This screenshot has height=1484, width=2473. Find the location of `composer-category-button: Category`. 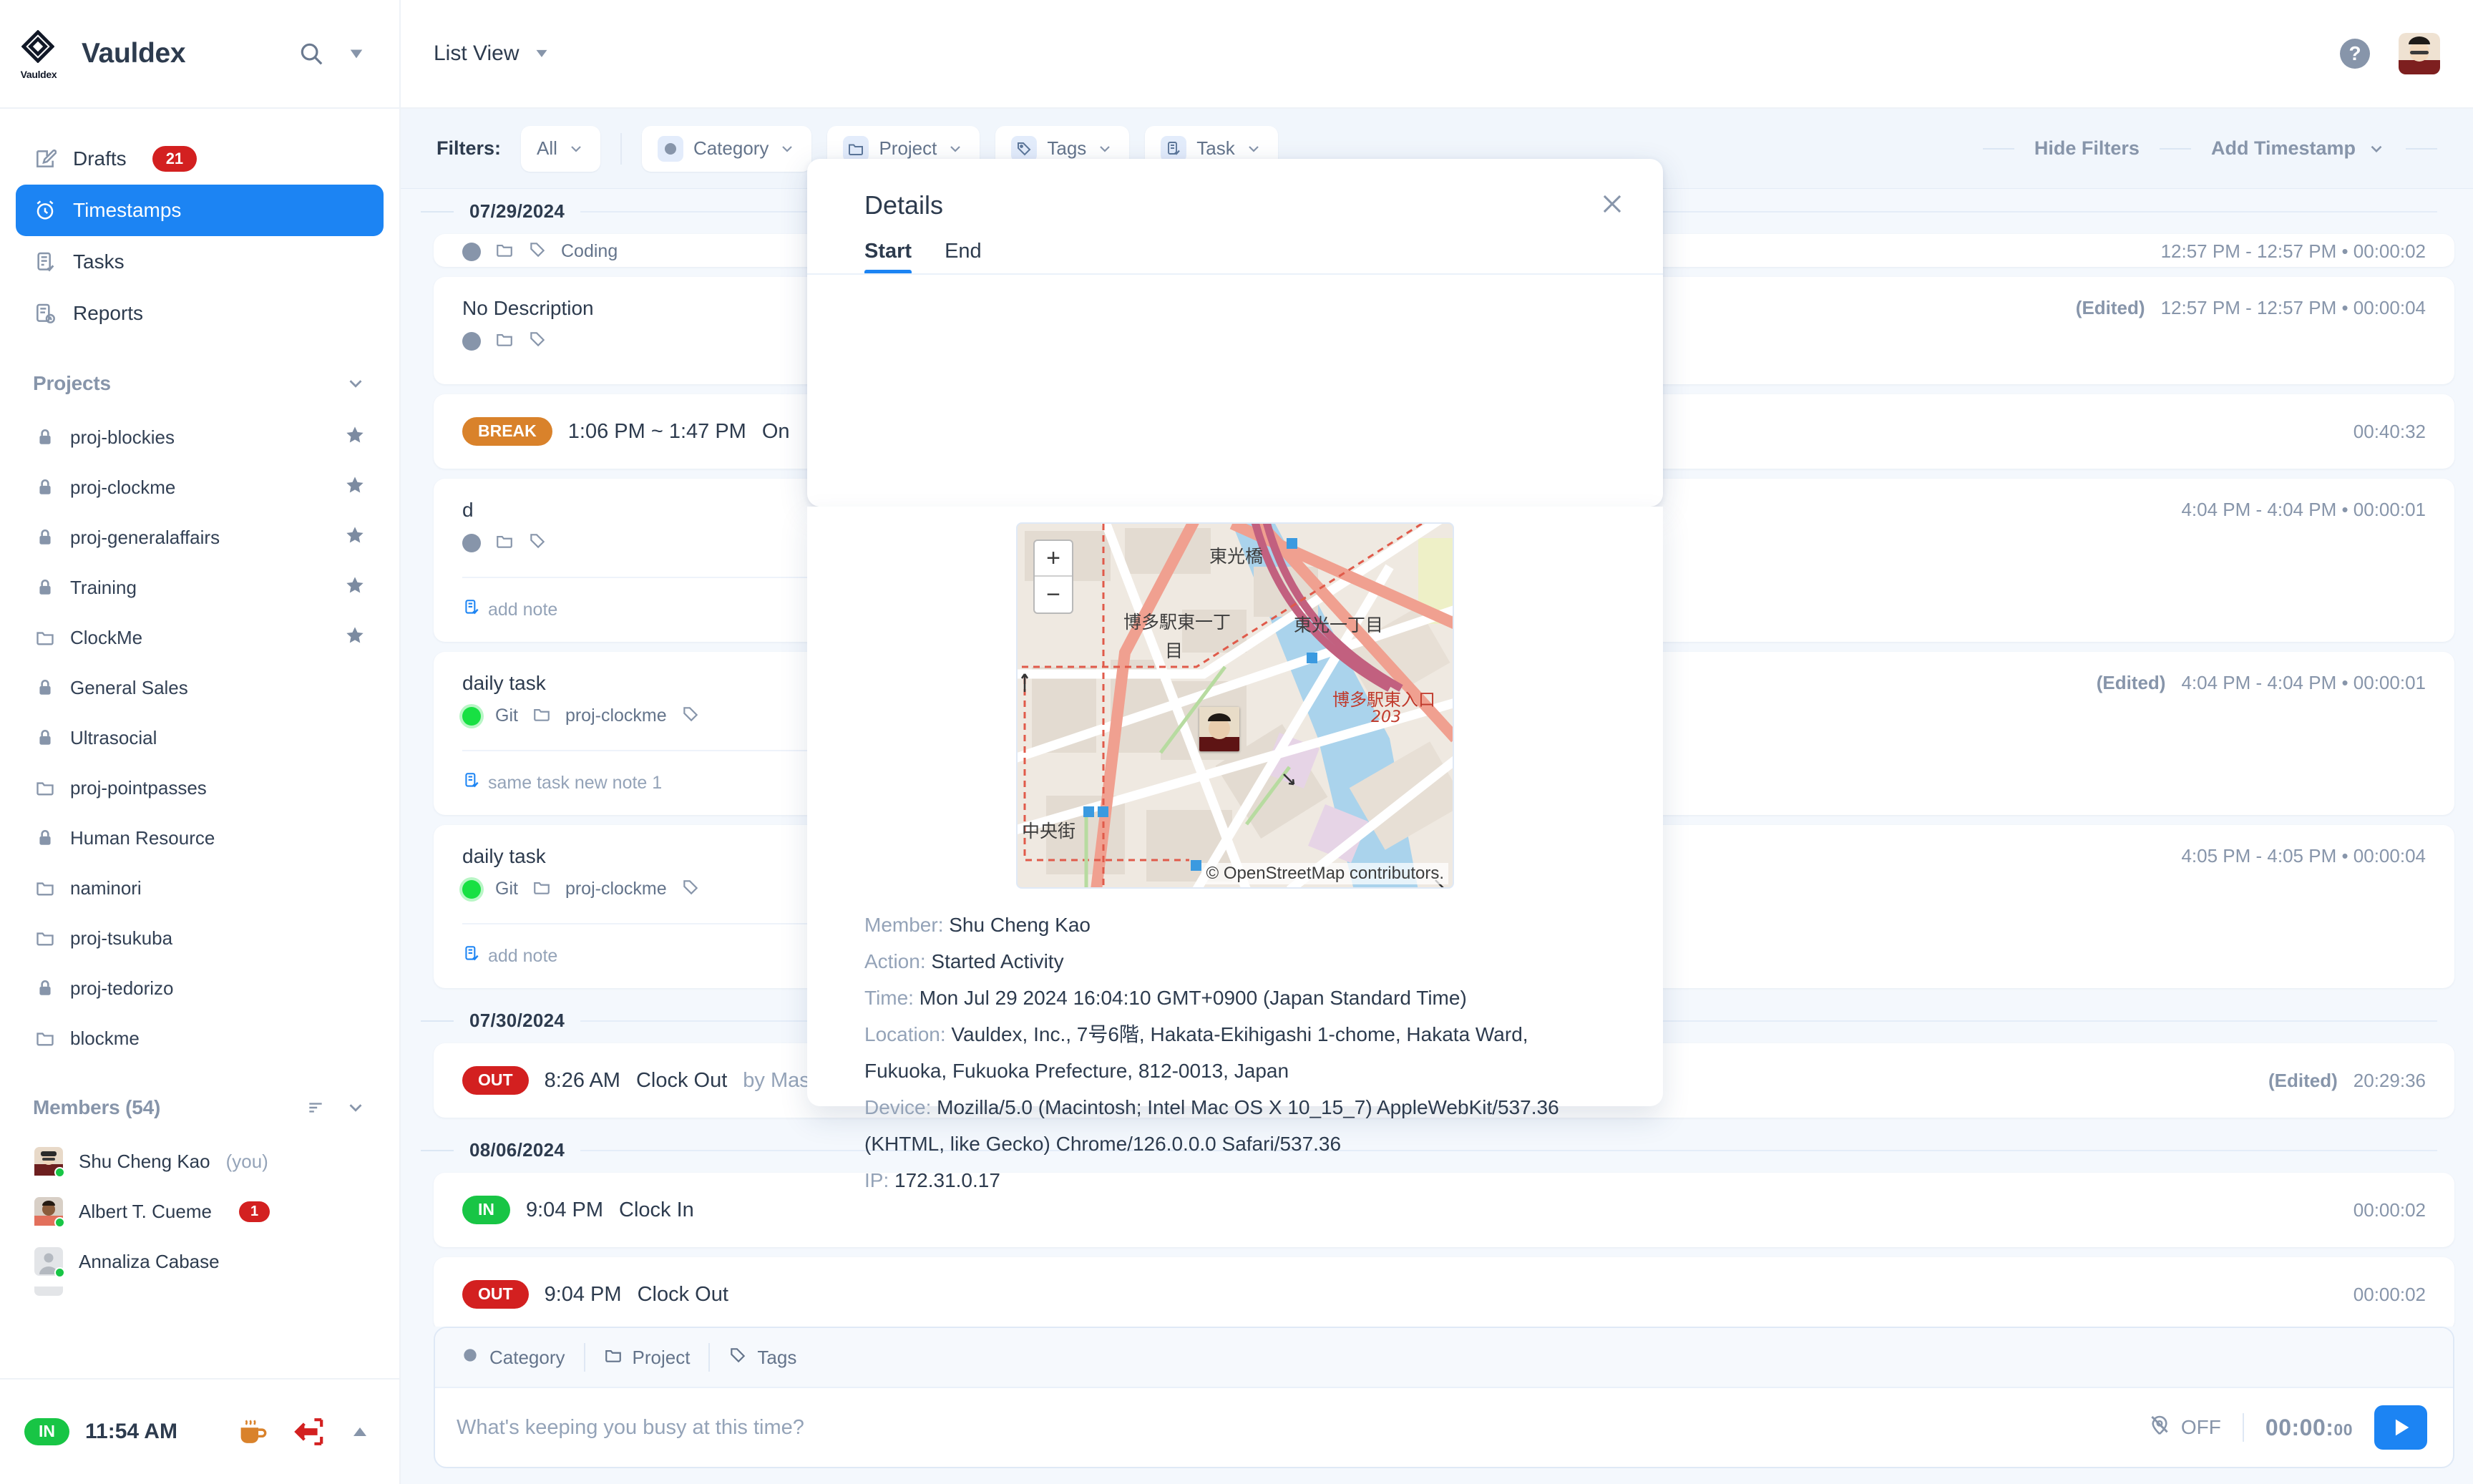

composer-category-button: Category is located at coordinates (513, 1358).